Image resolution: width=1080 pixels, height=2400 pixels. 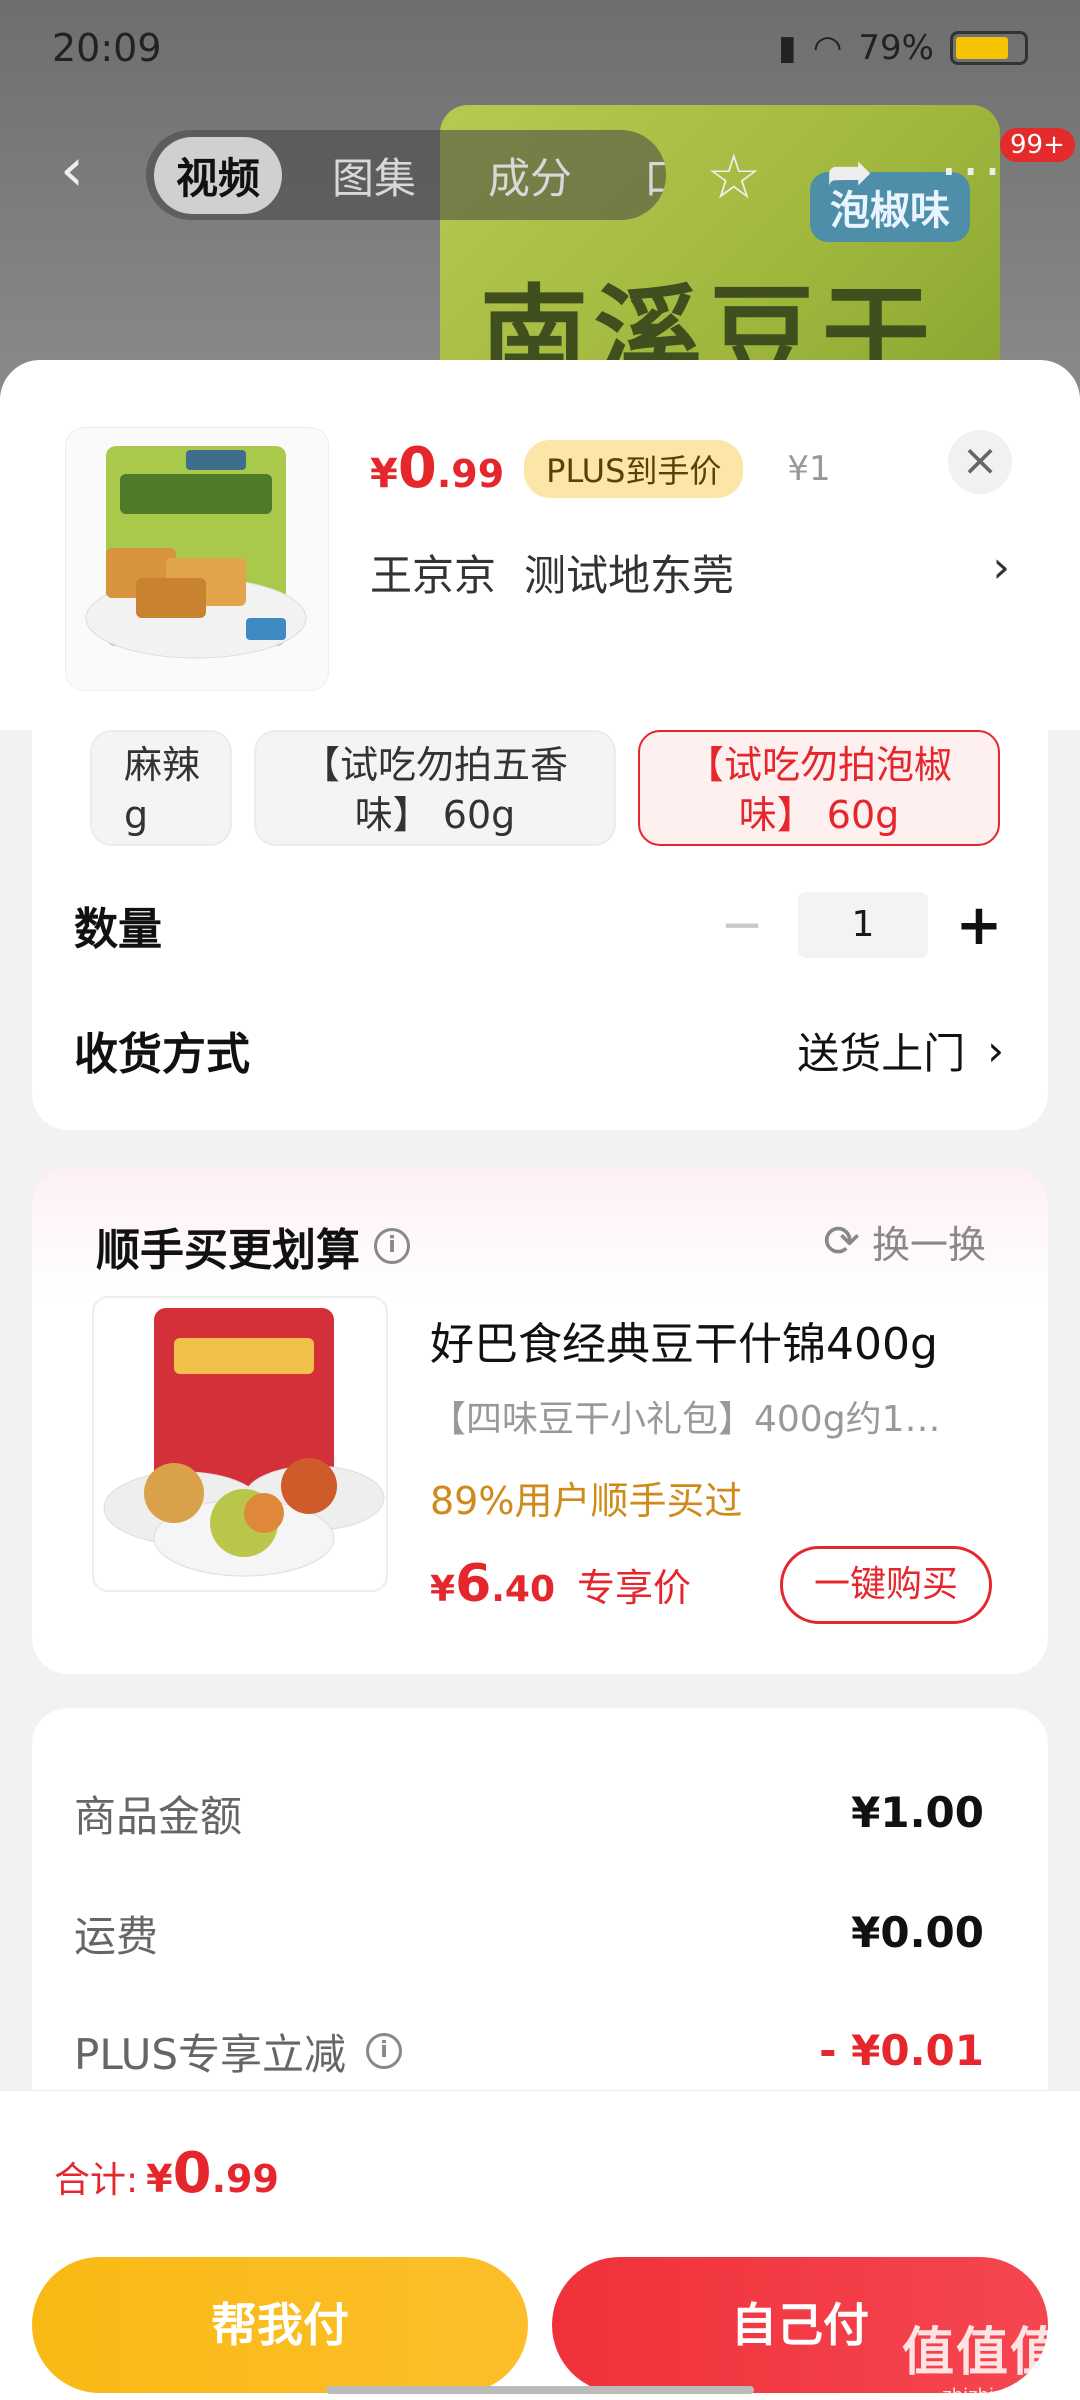 What do you see at coordinates (1037, 145) in the screenshot?
I see `cart-count-badge: 99+` at bounding box center [1037, 145].